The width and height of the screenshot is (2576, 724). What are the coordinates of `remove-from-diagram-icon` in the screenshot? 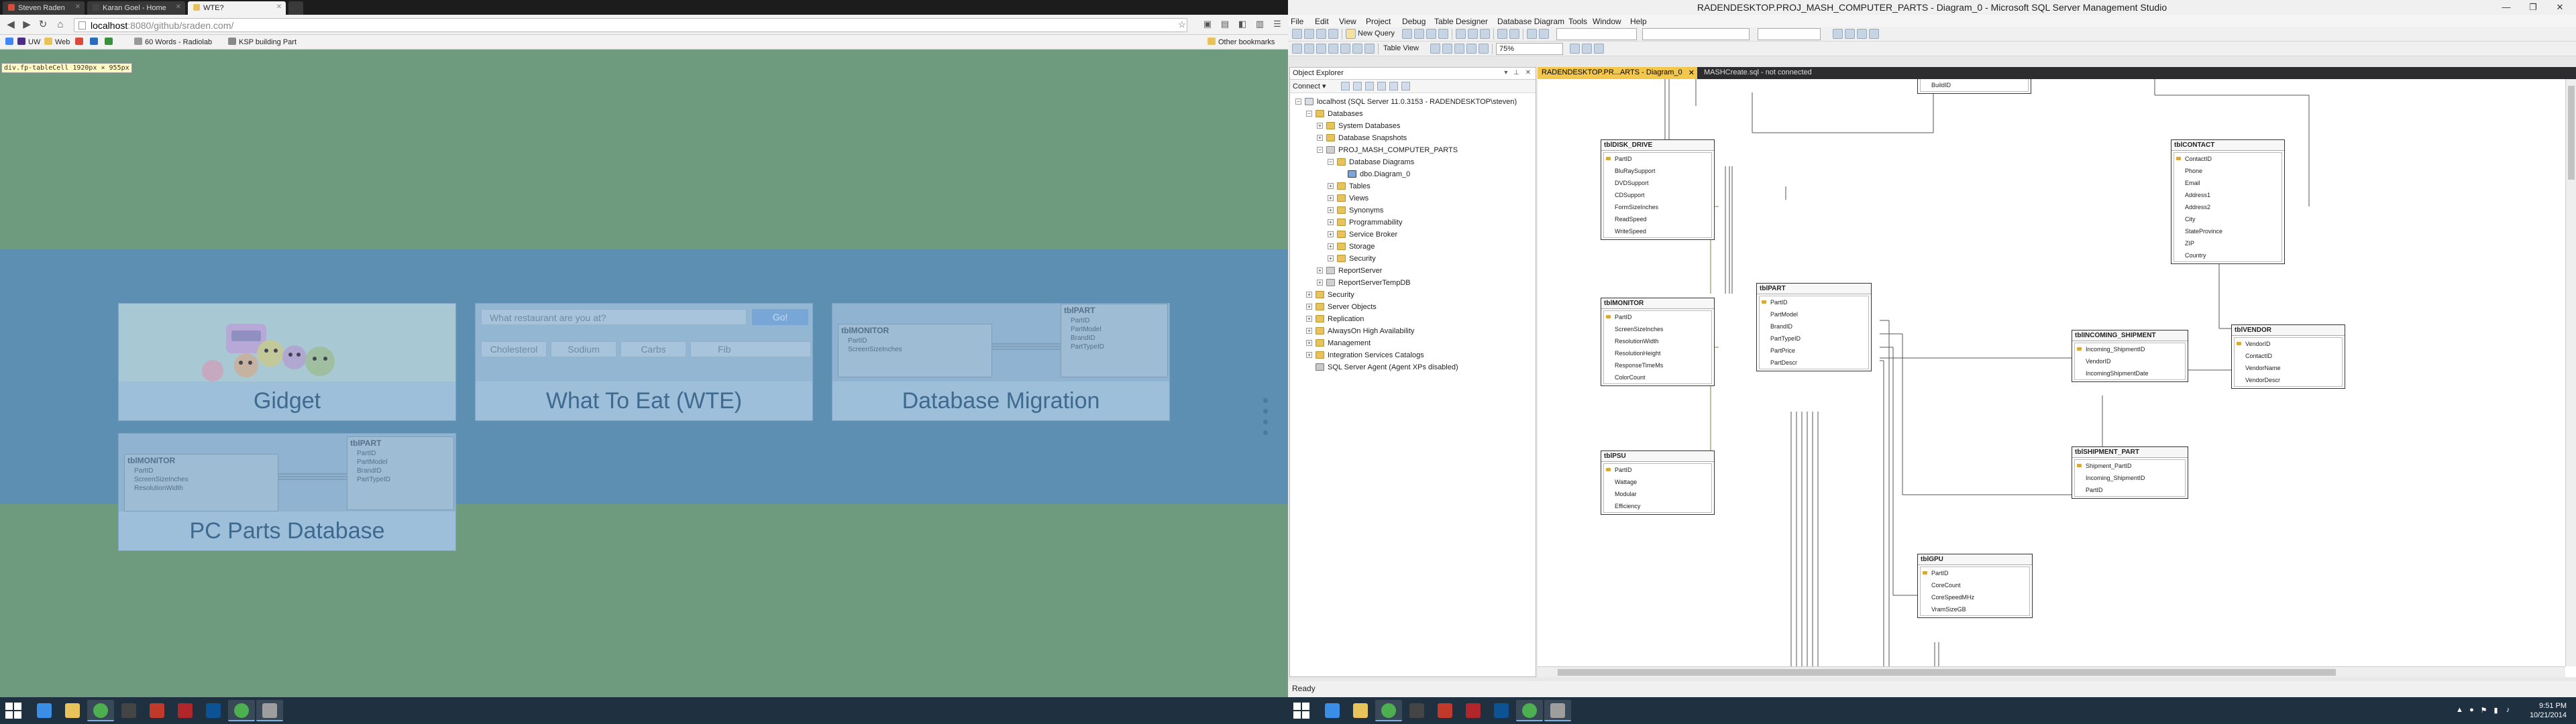 It's located at (1333, 49).